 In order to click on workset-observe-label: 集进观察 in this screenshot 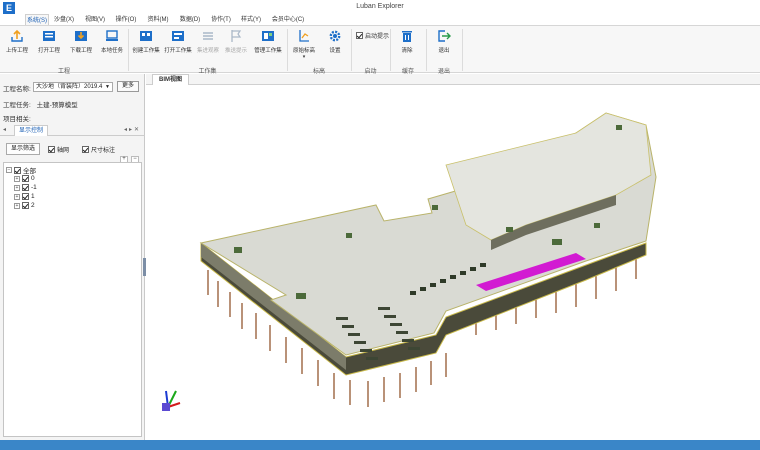, I will do `click(207, 51)`.